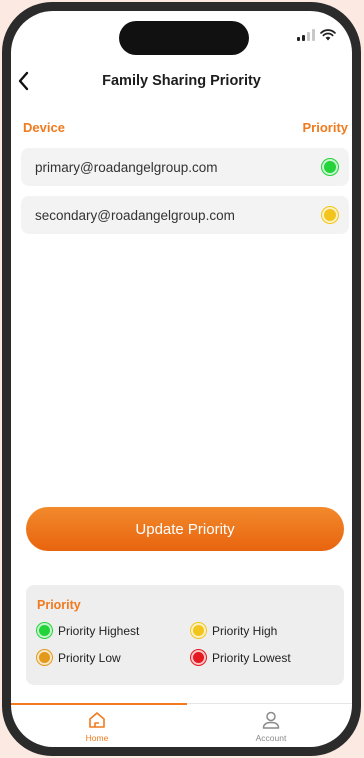 The image size is (364, 758). I want to click on legend-item-lowest: Priority Lowest, so click(241, 657).